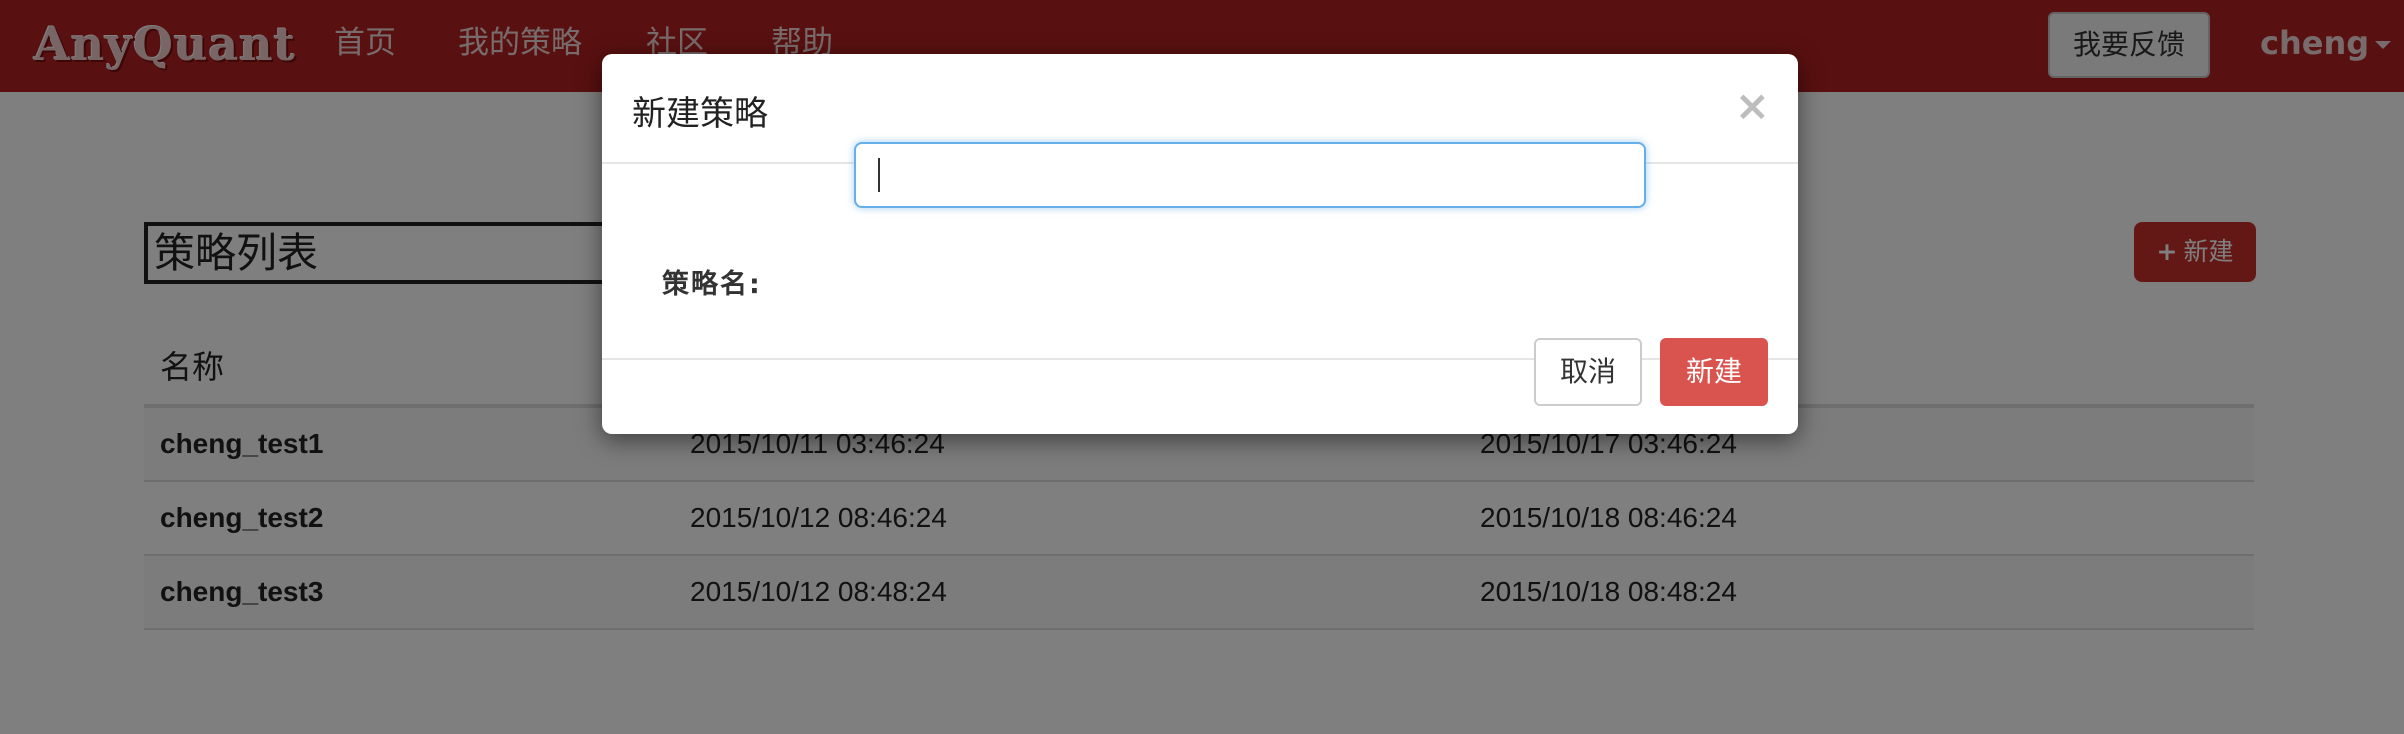  I want to click on cancel-button: 取消, so click(1588, 372).